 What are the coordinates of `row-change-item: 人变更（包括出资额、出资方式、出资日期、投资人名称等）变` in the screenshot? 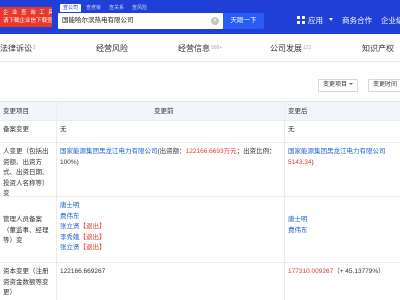 It's located at (28, 169).